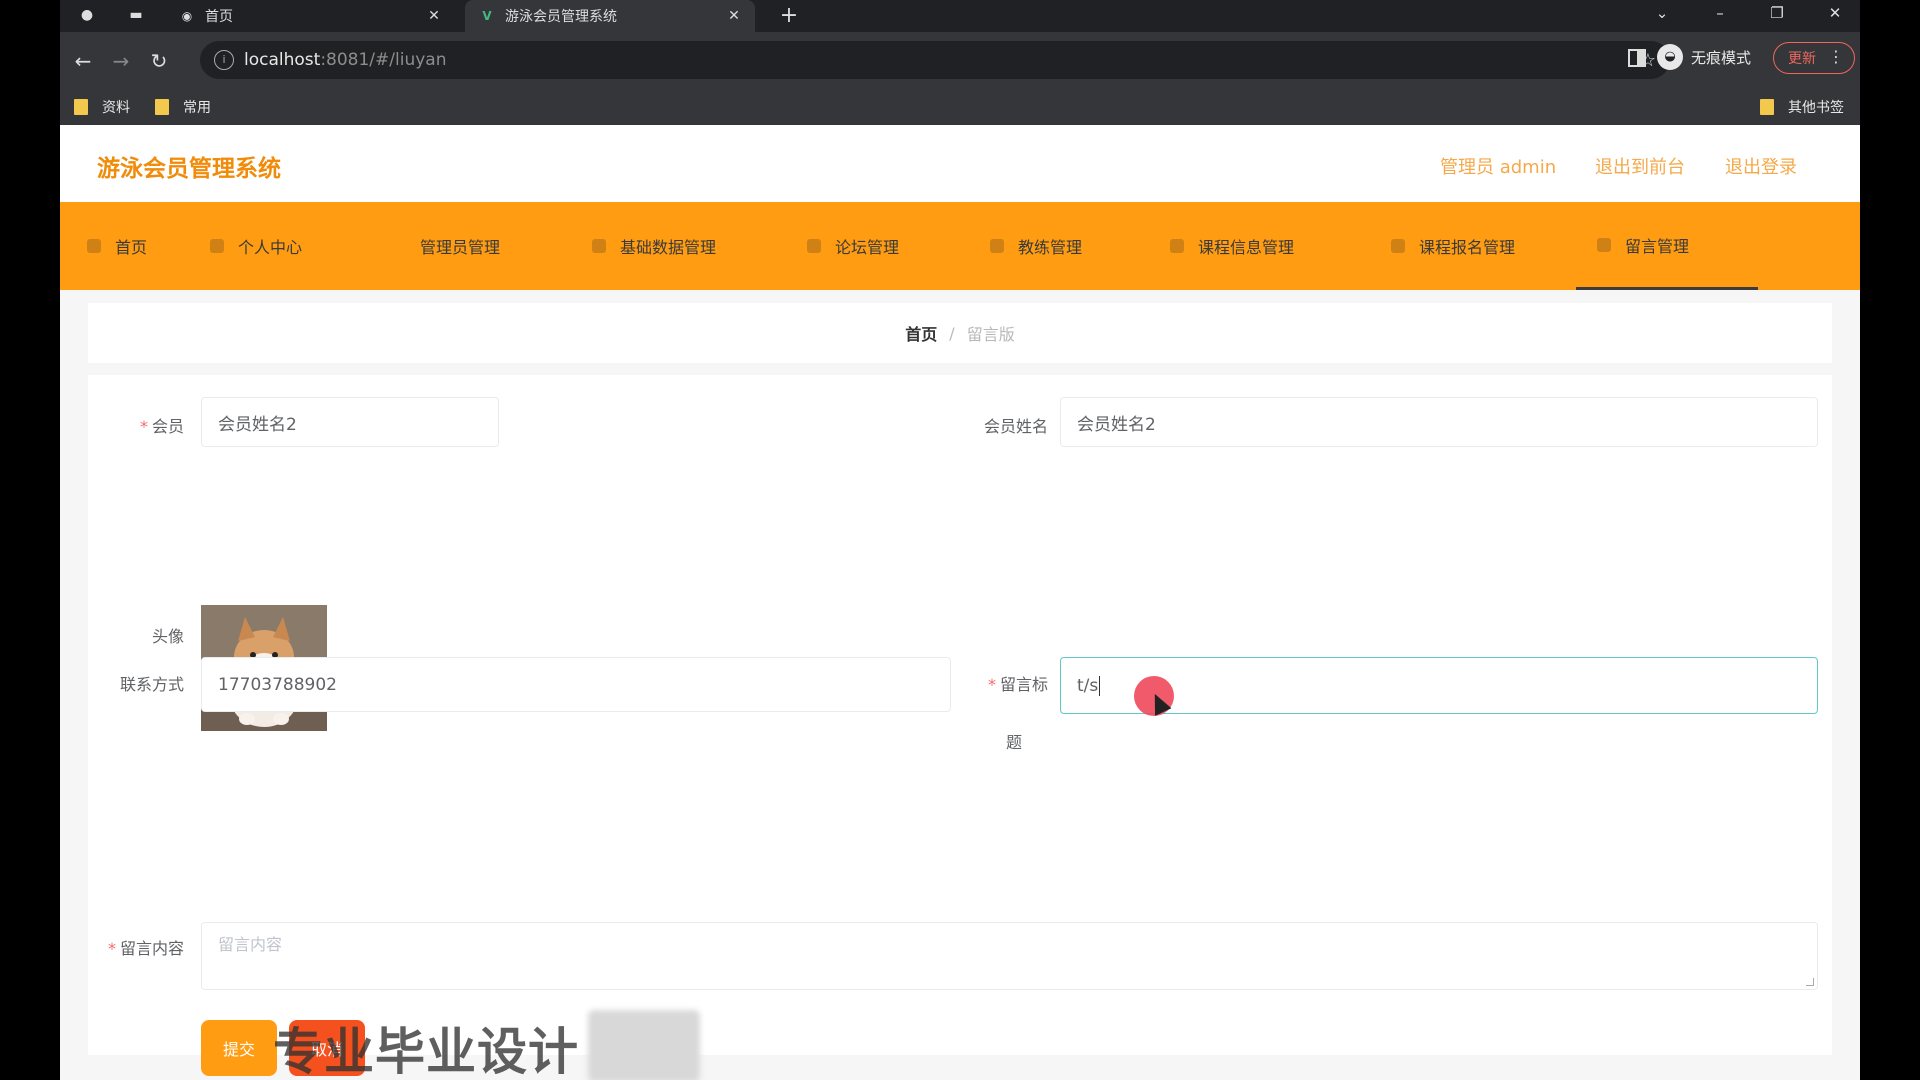 The image size is (1920, 1080). What do you see at coordinates (867, 247) in the screenshot?
I see `menu-label: 论坛管理` at bounding box center [867, 247].